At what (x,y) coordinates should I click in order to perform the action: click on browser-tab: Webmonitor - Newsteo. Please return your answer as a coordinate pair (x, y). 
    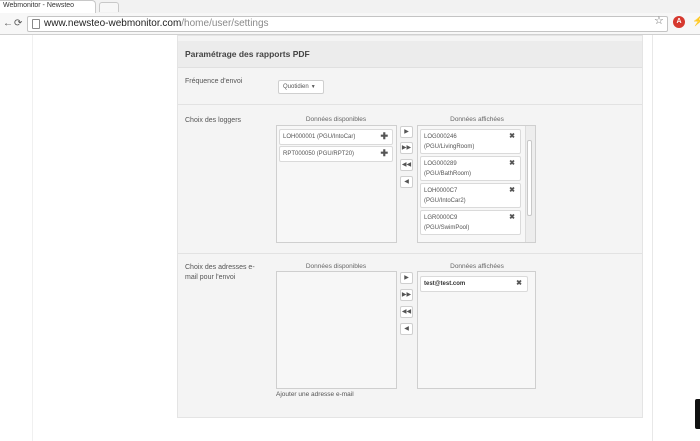
    Looking at the image, I should click on (48, 6).